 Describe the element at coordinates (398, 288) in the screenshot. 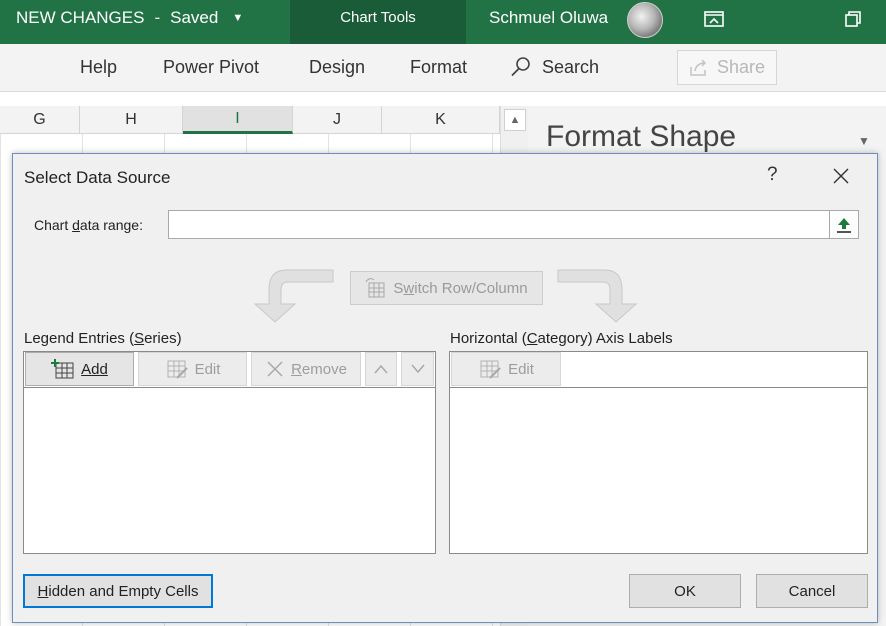

I see `label-text: S` at that location.